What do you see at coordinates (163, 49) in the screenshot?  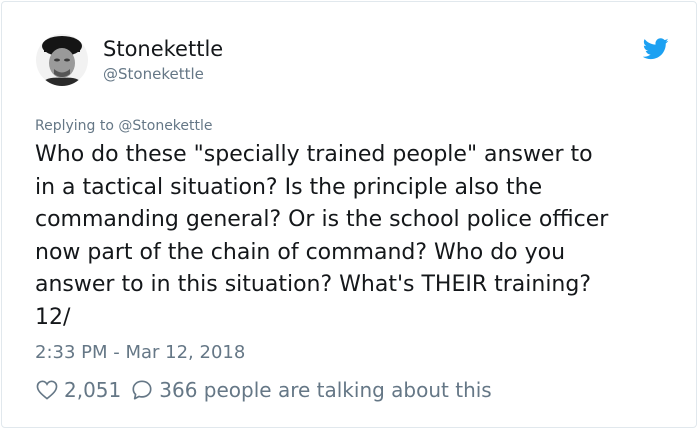 I see `display-name: Stonekettle` at bounding box center [163, 49].